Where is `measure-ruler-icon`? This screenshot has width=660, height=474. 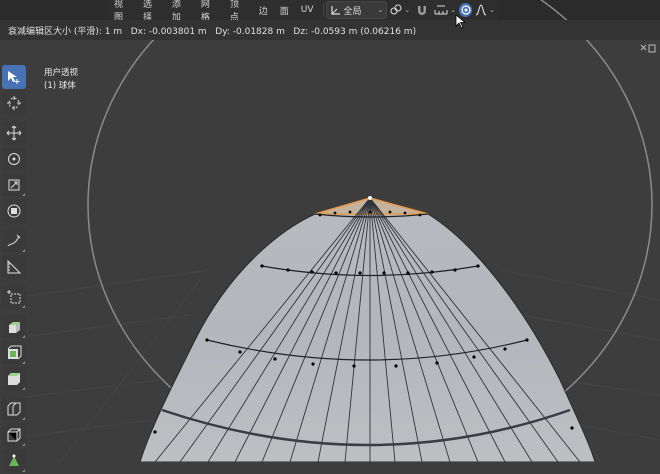 measure-ruler-icon is located at coordinates (14, 266).